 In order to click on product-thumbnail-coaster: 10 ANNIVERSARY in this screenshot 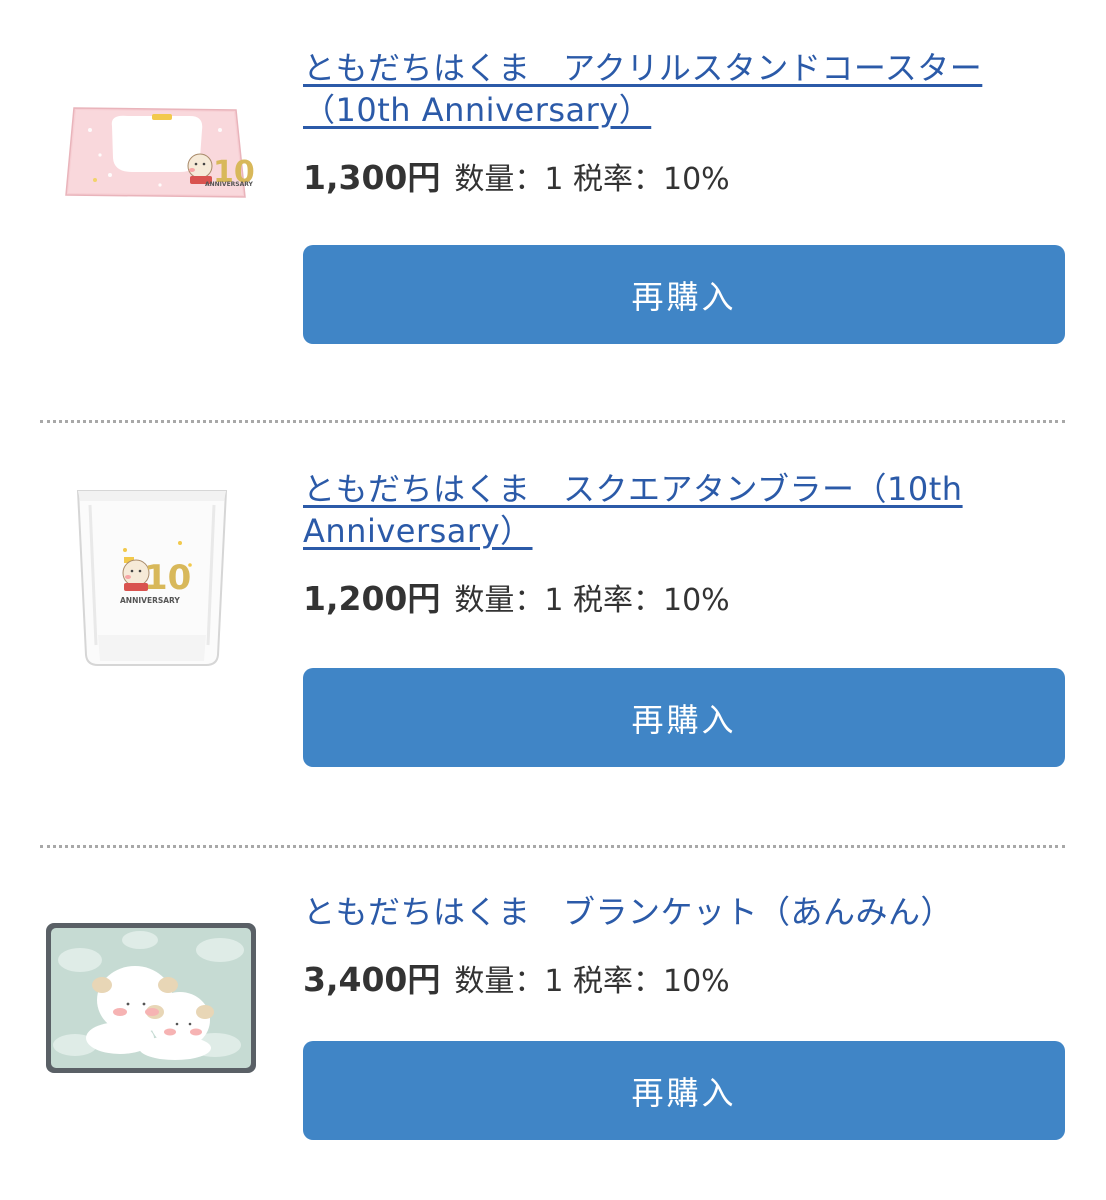, I will do `click(150, 152)`.